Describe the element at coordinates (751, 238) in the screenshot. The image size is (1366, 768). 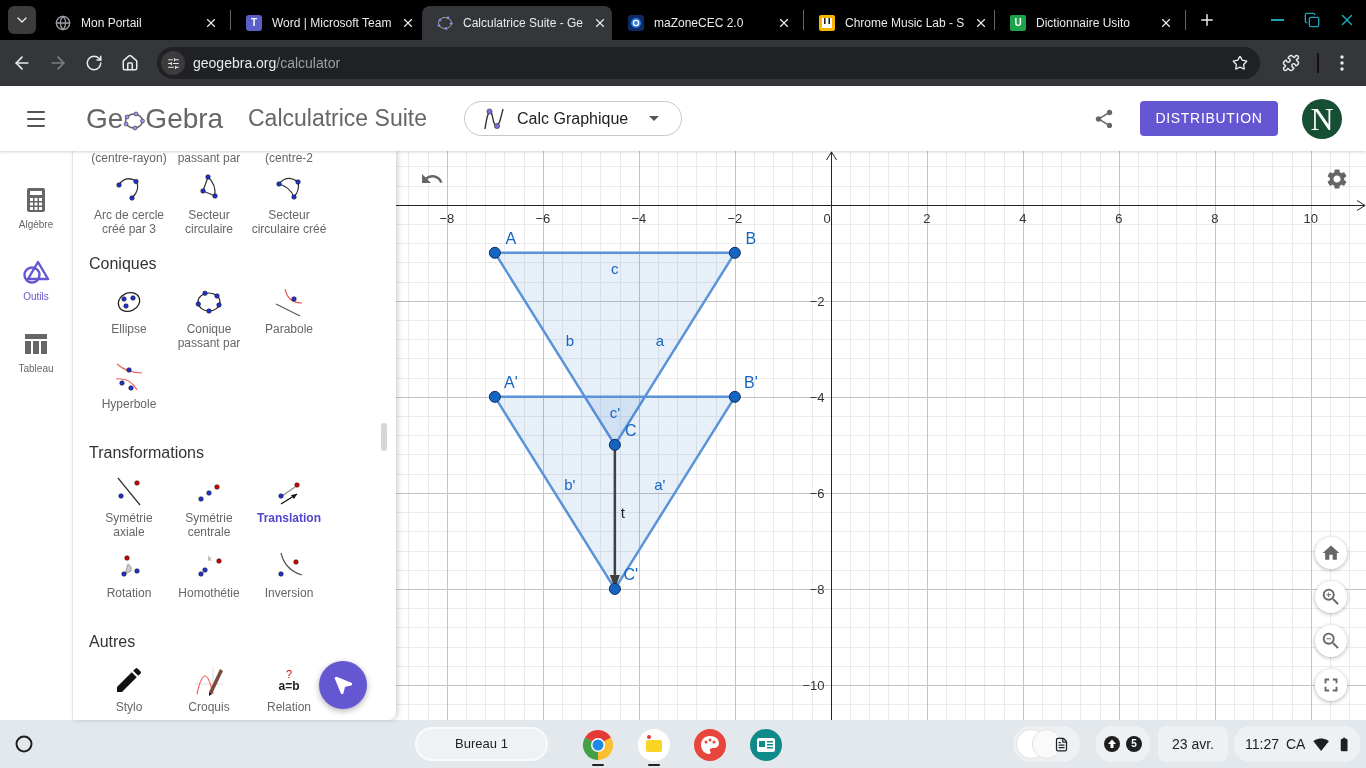
I see `point-label: B` at that location.